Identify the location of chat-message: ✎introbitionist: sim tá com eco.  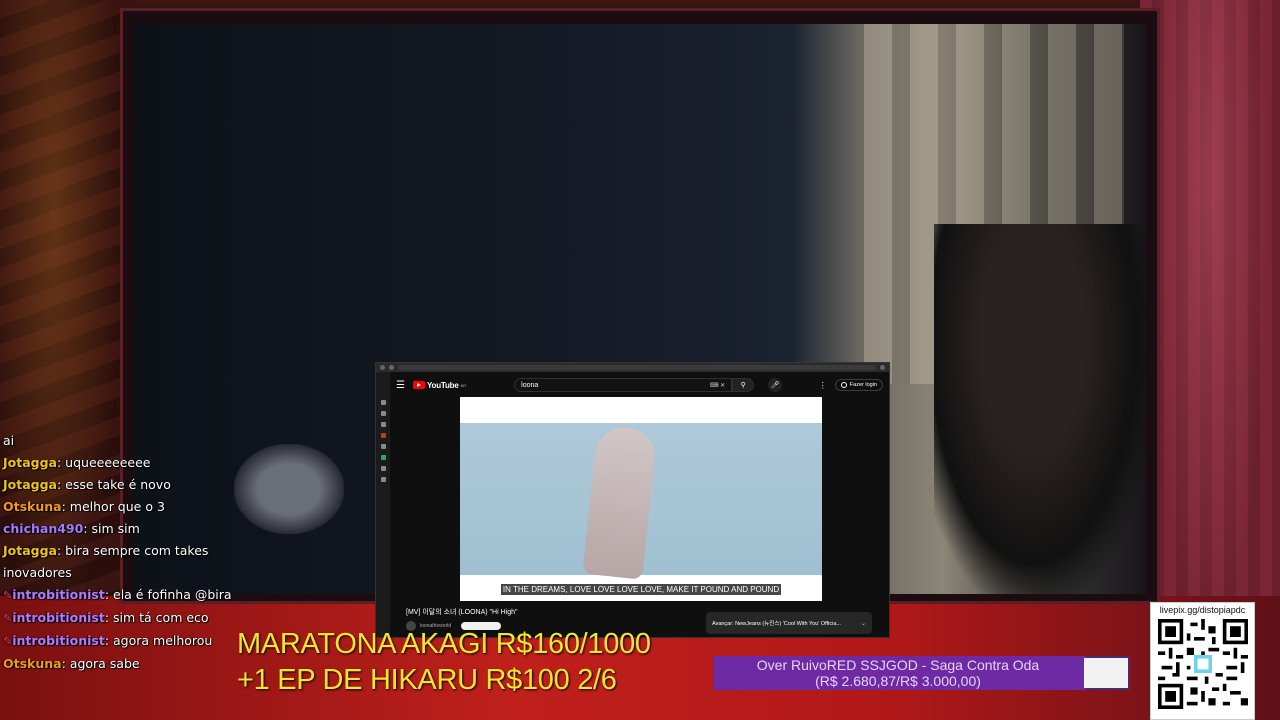
(106, 617).